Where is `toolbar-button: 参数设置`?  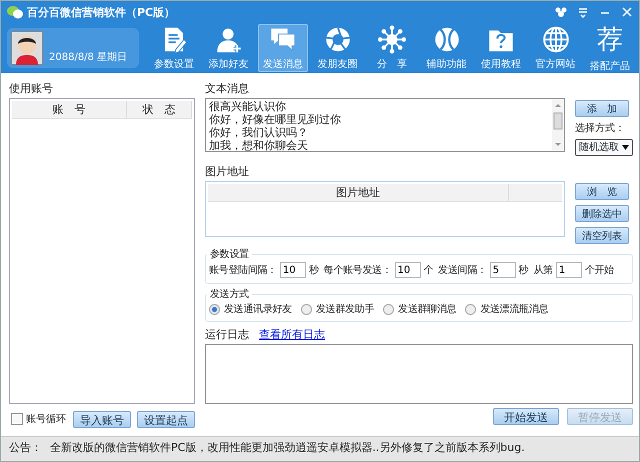
toolbar-button: 参数设置 is located at coordinates (174, 48).